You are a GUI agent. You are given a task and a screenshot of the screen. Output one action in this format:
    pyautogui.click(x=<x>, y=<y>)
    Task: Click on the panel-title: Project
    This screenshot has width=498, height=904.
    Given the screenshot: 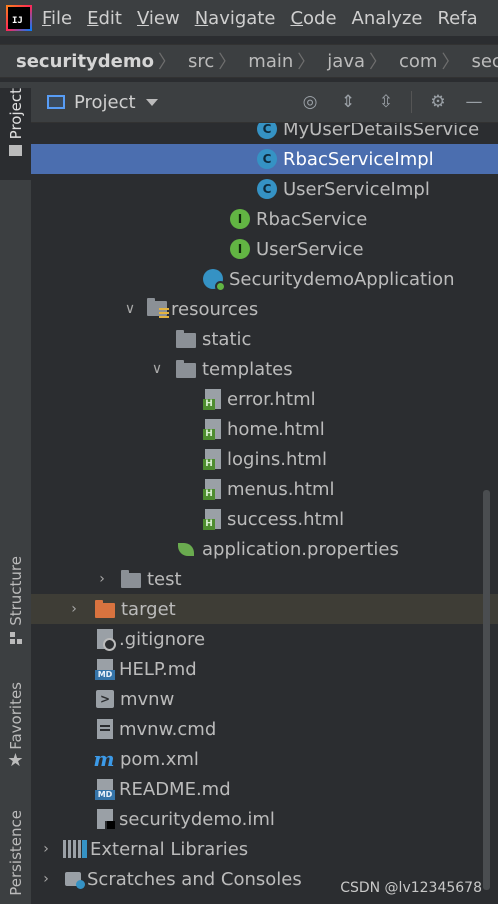 What is the action you would take?
    pyautogui.click(x=105, y=102)
    